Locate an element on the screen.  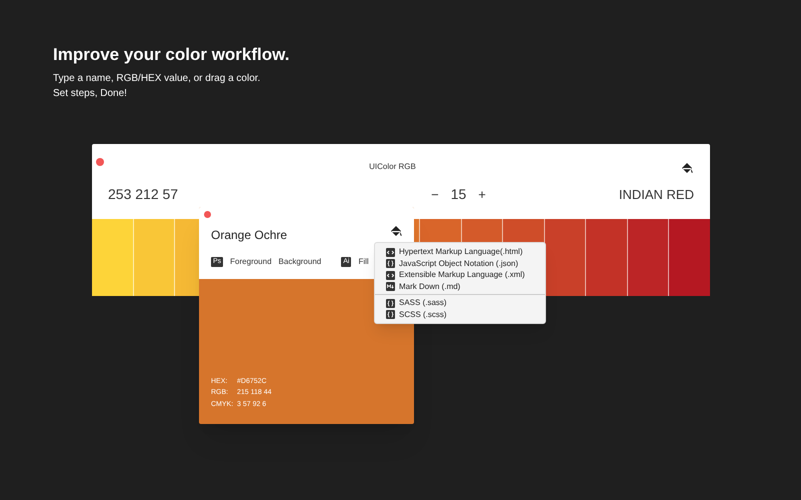
menu-item: Mark Down (.md) is located at coordinates (460, 286).